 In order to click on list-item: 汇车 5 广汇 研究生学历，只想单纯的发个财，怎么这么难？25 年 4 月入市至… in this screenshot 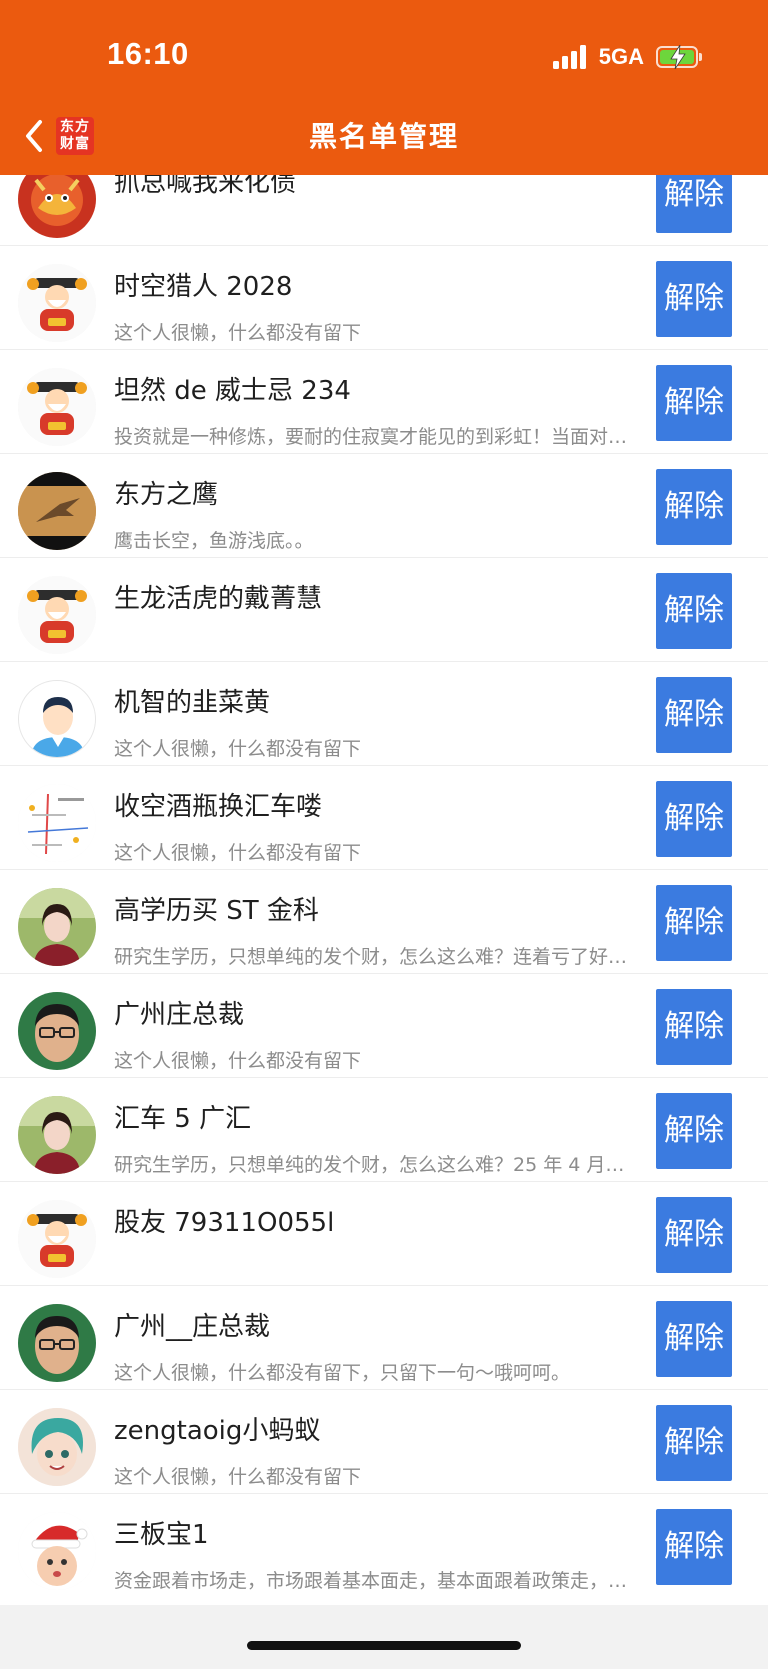, I will do `click(384, 1130)`.